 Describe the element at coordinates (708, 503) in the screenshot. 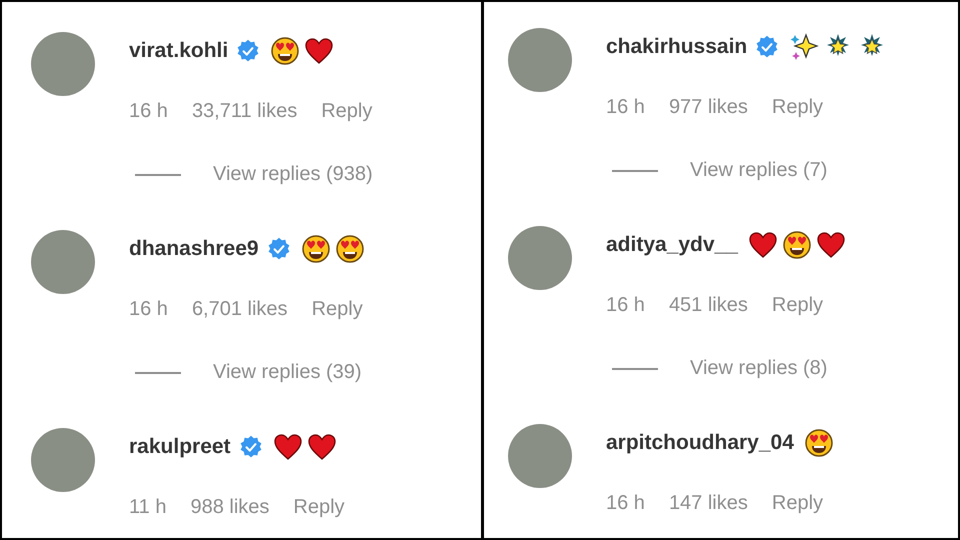

I see `likes-count-link: 147 likes` at that location.